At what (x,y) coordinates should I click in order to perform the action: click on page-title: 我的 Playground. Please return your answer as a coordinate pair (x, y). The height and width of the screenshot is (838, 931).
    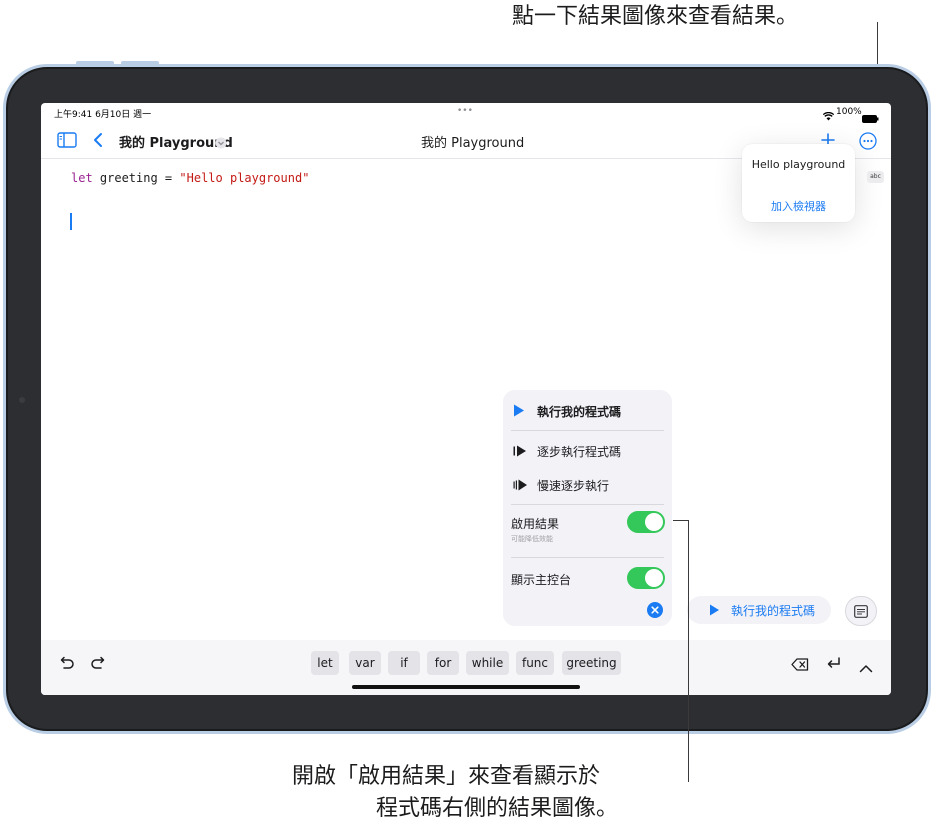
    Looking at the image, I should click on (473, 143).